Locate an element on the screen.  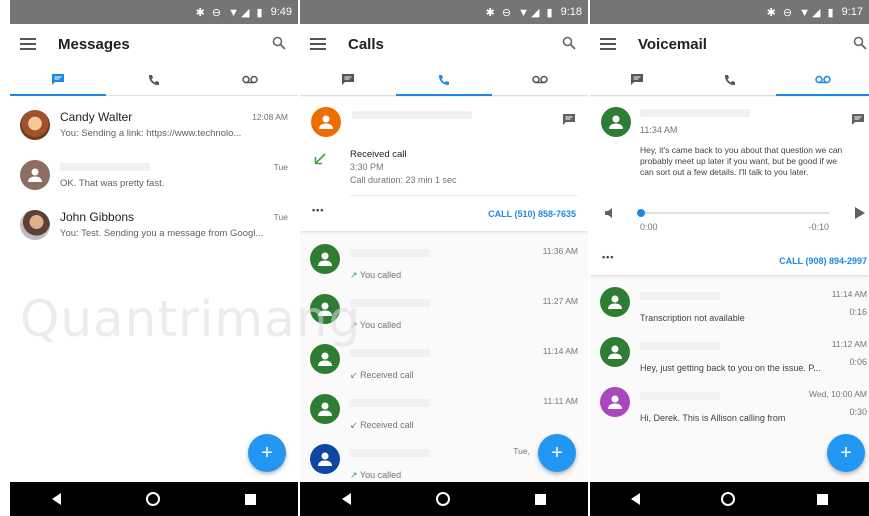
call-time: 11:11 AM is located at coordinates (560, 401).